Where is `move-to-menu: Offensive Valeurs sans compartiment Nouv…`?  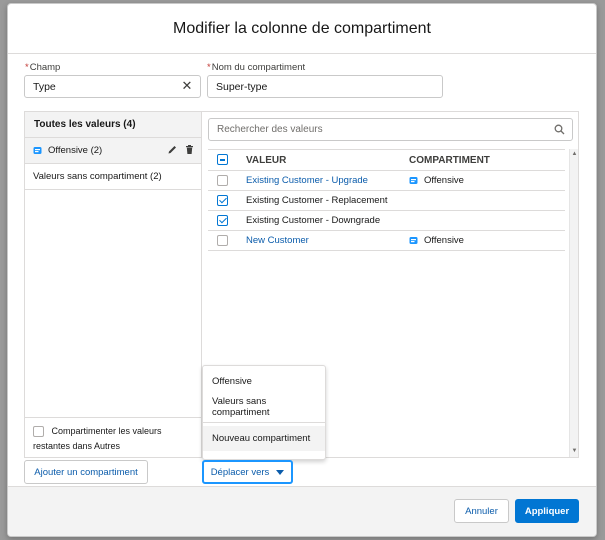
move-to-menu: Offensive Valeurs sans compartiment Nouv… is located at coordinates (264, 412).